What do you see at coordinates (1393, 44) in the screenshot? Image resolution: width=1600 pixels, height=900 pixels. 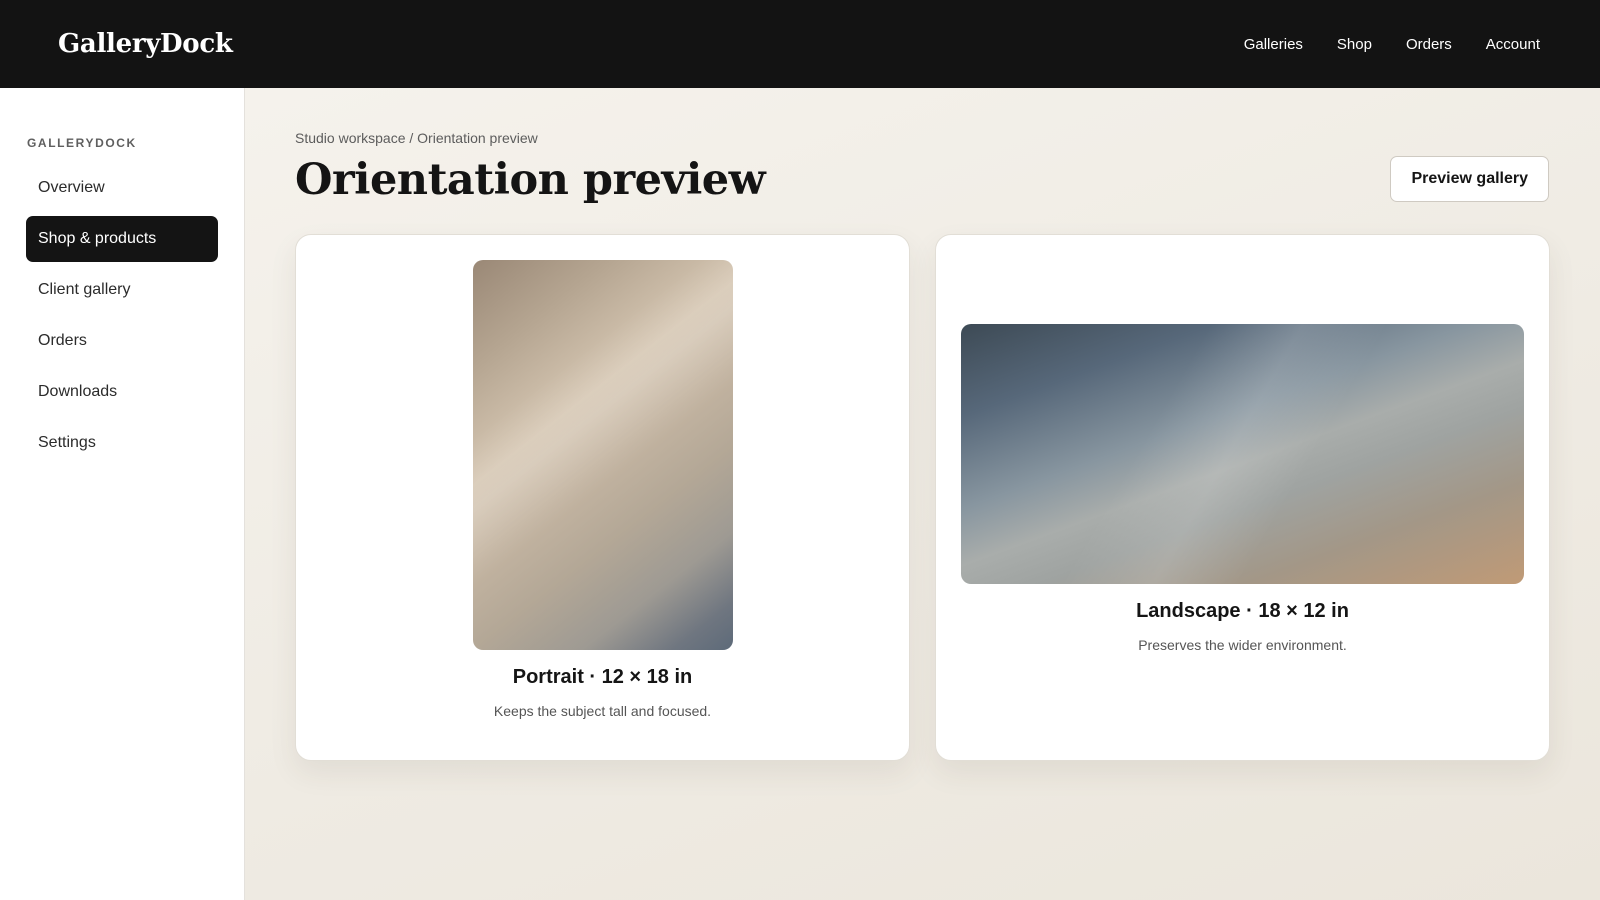 I see `top-nav: Galleries Shop Orders Account` at bounding box center [1393, 44].